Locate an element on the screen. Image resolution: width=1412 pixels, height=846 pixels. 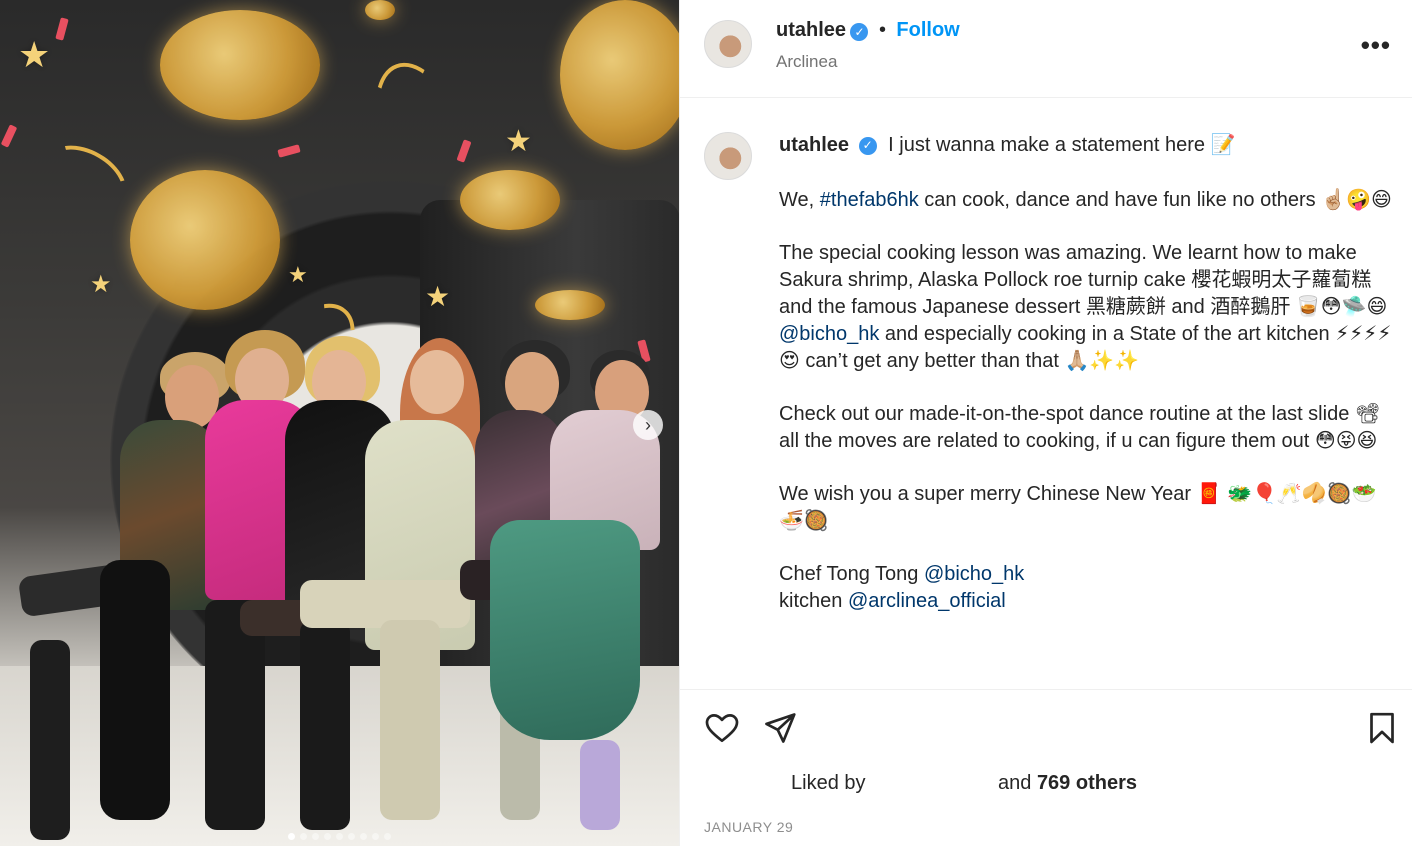
follow-button: Follow is located at coordinates (927, 30).